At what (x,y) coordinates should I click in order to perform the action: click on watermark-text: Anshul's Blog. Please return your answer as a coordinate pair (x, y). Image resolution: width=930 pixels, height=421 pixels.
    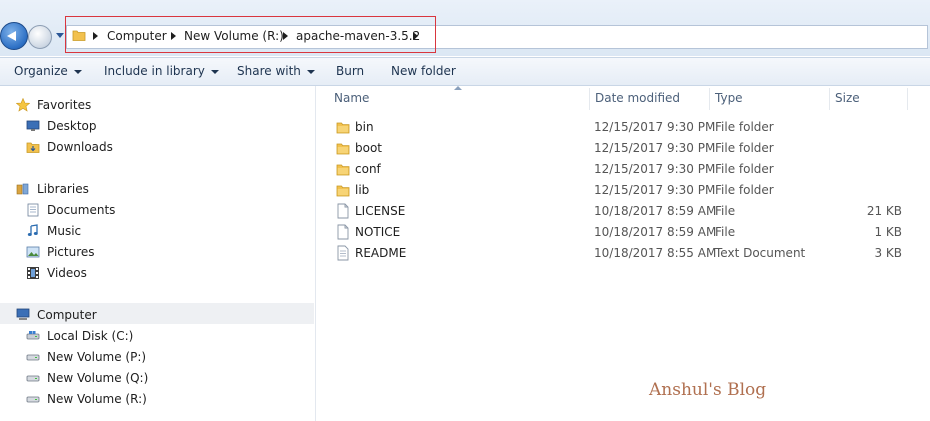
    Looking at the image, I should click on (708, 390).